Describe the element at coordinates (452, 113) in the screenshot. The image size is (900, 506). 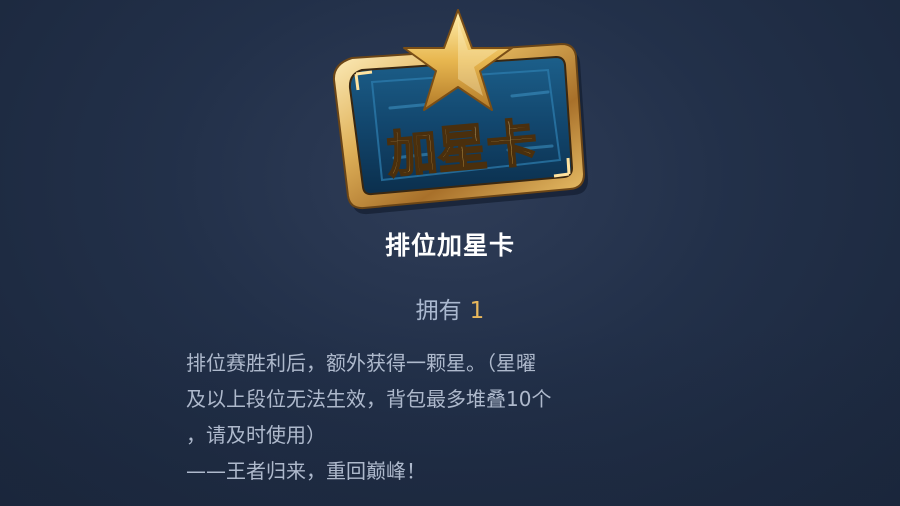
I see `star-card-icon: 加星卡` at that location.